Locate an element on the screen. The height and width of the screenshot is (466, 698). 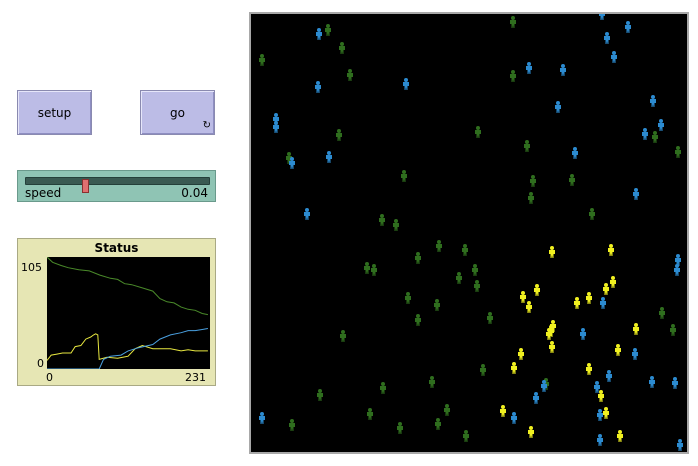
go-button-label: go is located at coordinates (177, 112).